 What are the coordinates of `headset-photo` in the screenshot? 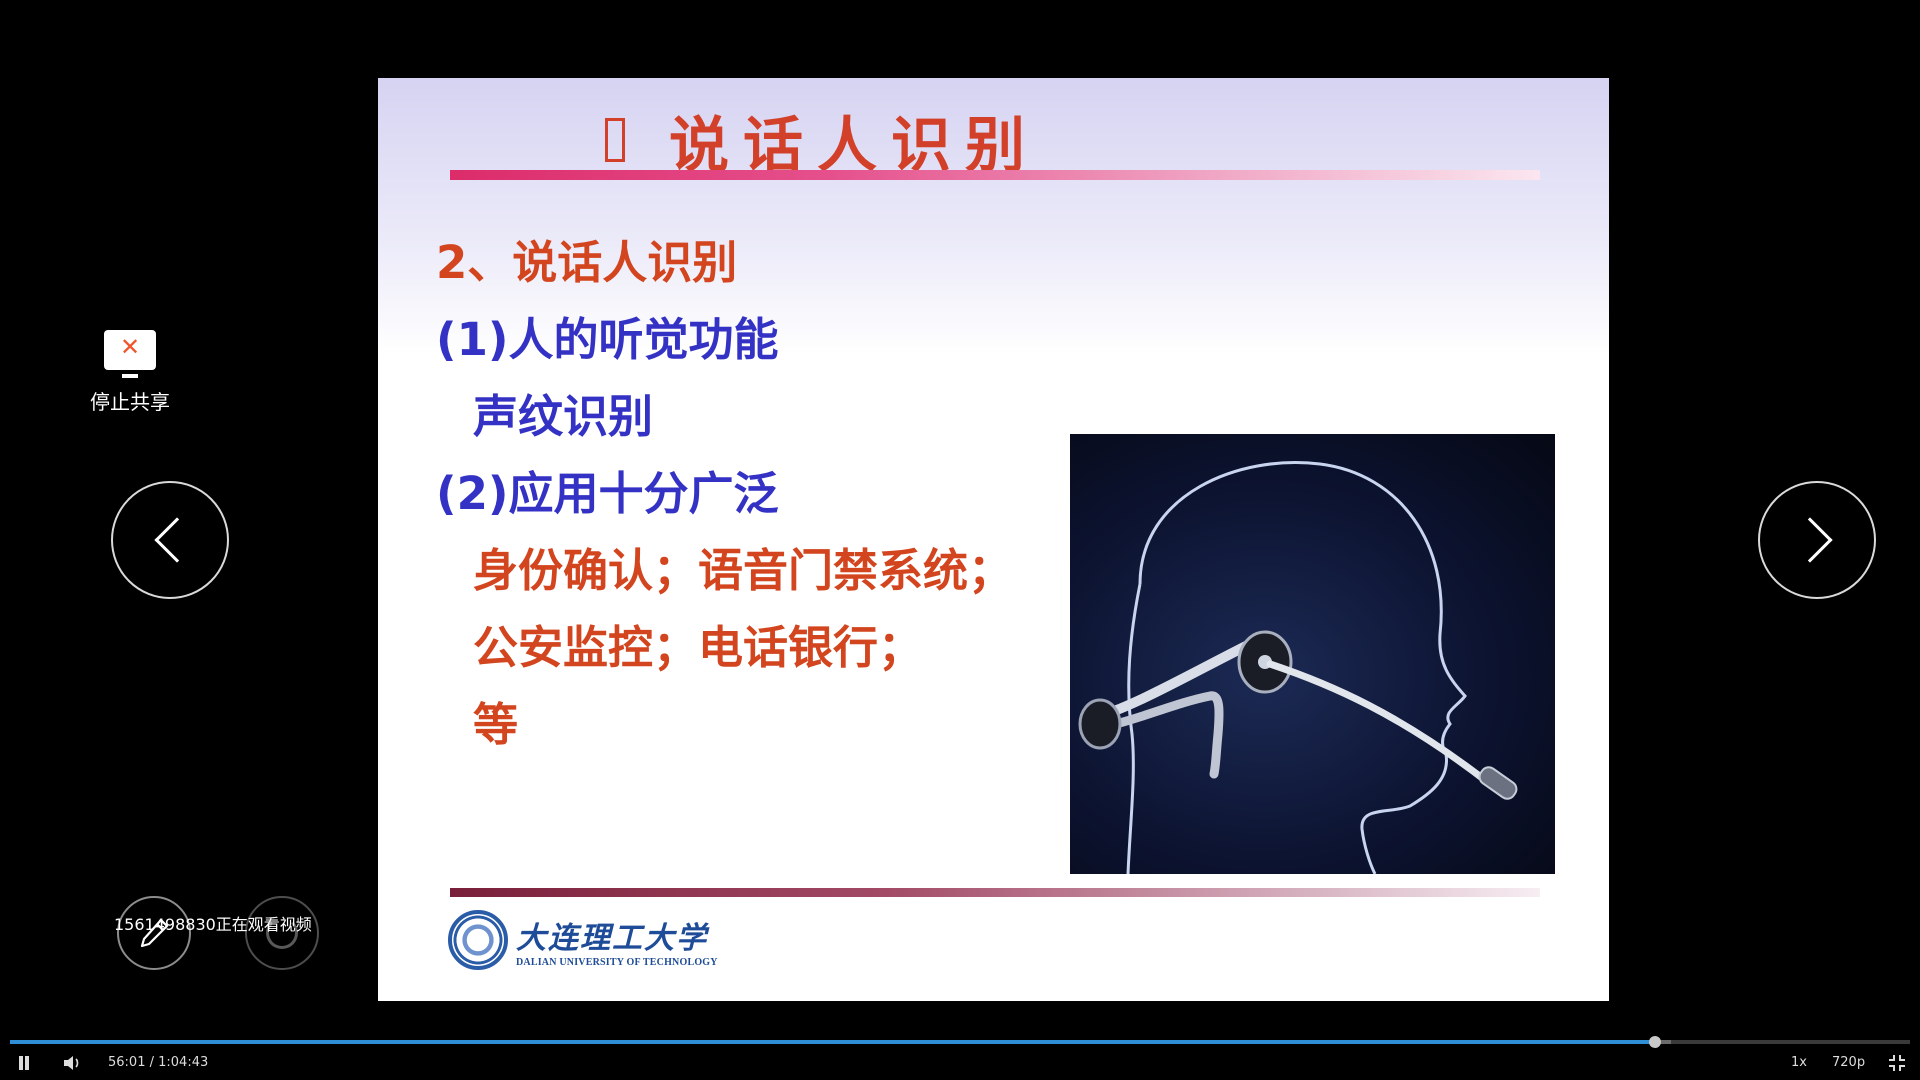 It's located at (1312, 654).